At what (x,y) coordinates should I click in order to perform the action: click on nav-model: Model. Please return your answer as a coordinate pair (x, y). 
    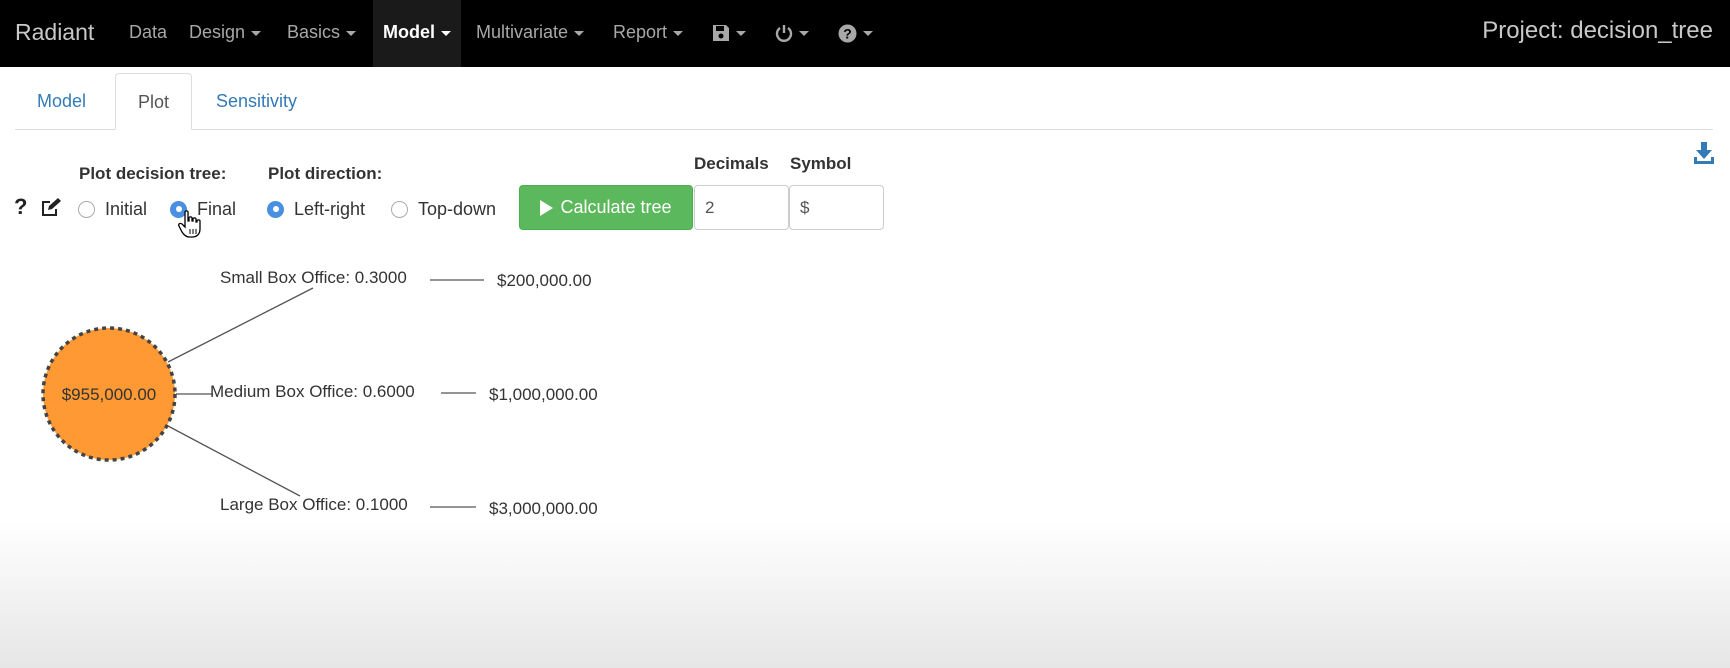
    Looking at the image, I should click on (417, 33).